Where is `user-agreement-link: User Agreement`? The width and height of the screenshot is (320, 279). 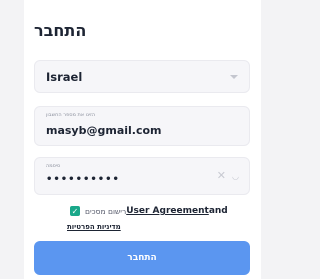
user-agreement-link: User Agreement is located at coordinates (167, 211).